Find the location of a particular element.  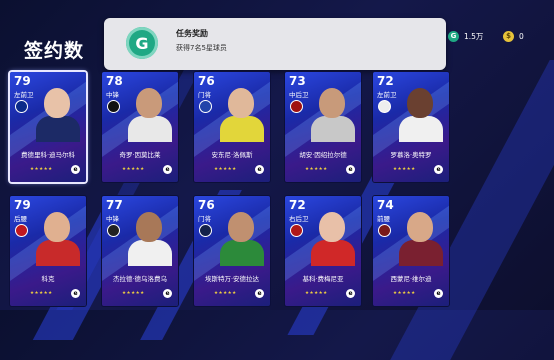

page-title: 签约数 is located at coordinates (54, 51).